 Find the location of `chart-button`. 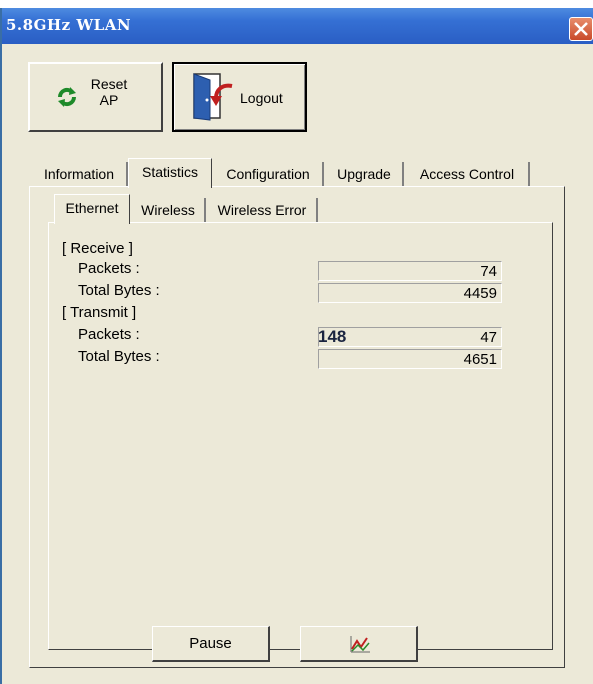

chart-button is located at coordinates (359, 644).